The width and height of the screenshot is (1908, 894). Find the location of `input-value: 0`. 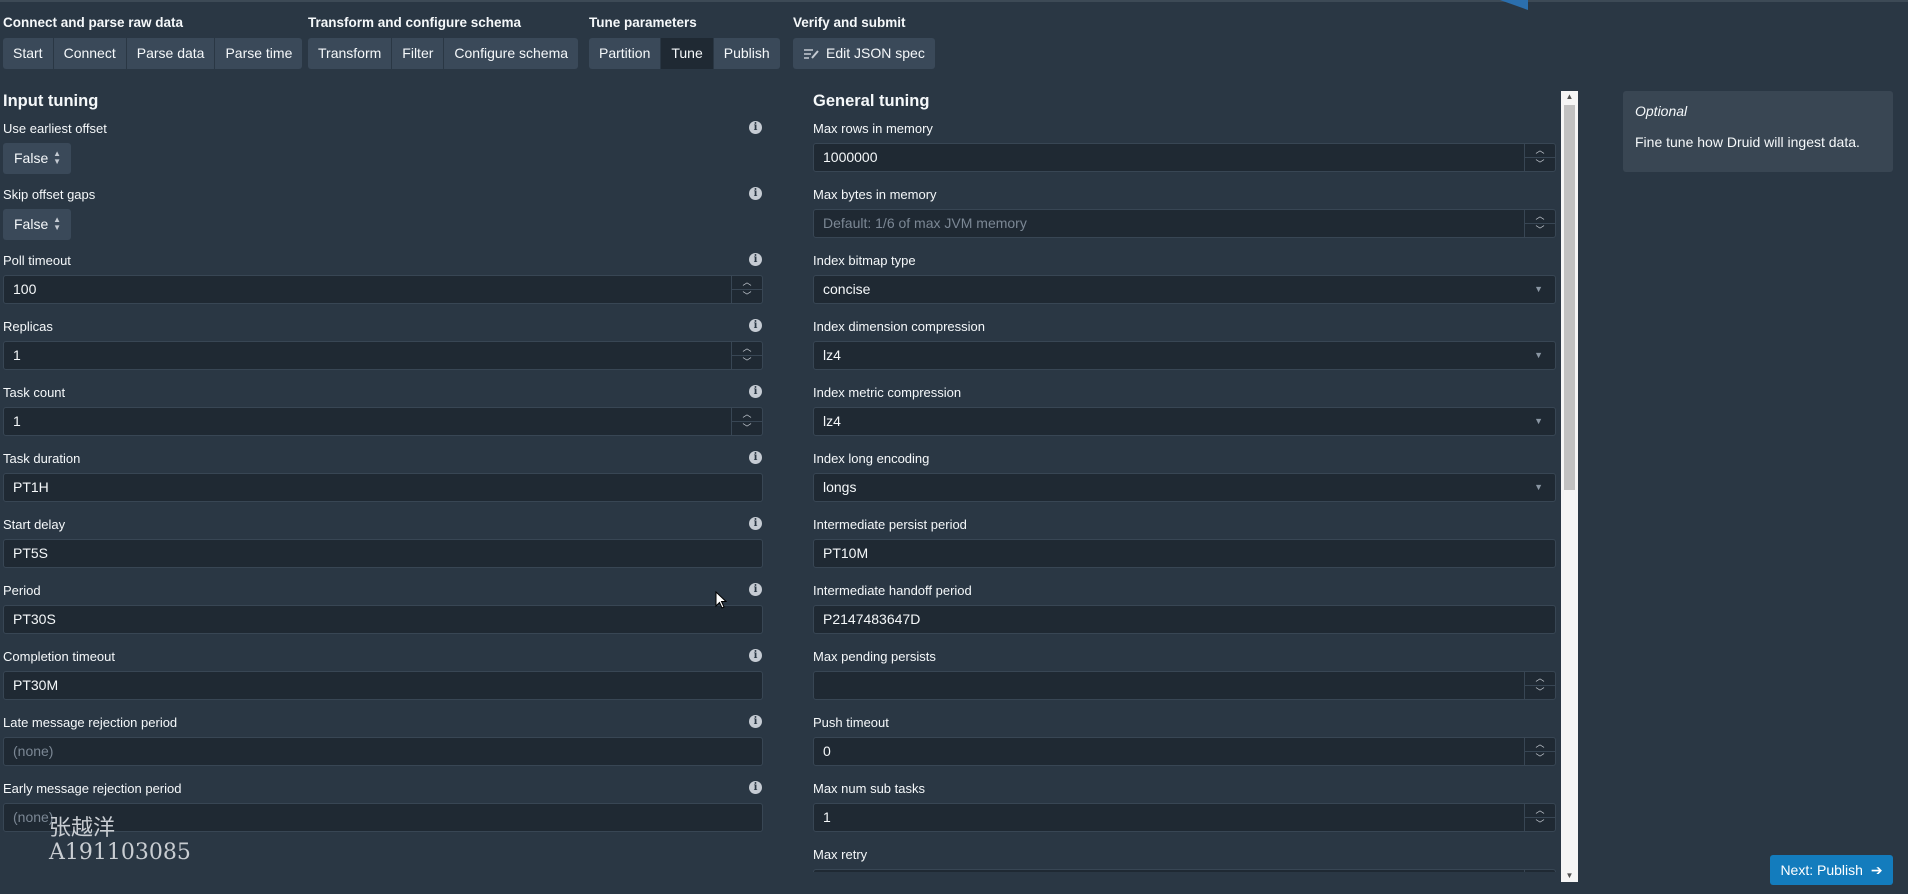

input-value: 0 is located at coordinates (827, 751).